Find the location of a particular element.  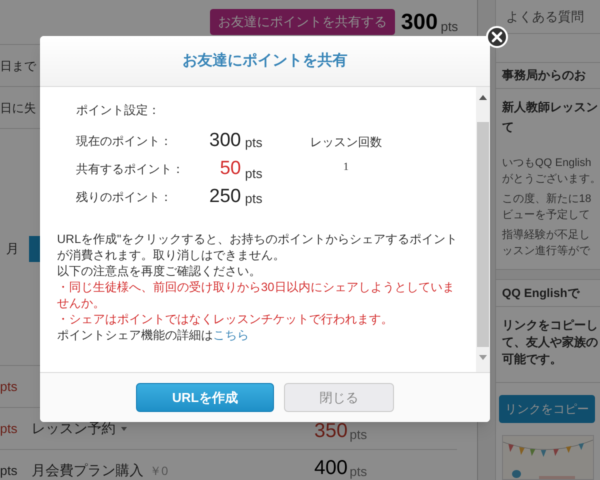

news-title: 新人教師レッスン is located at coordinates (550, 107).